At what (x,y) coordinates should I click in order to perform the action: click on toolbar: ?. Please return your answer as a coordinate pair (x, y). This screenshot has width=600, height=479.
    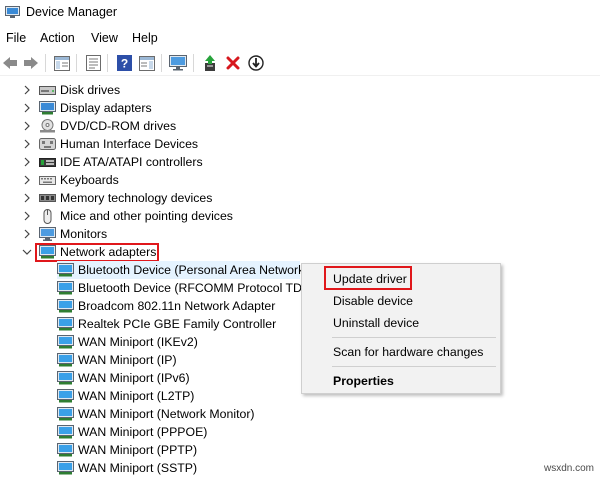
    Looking at the image, I should click on (300, 63).